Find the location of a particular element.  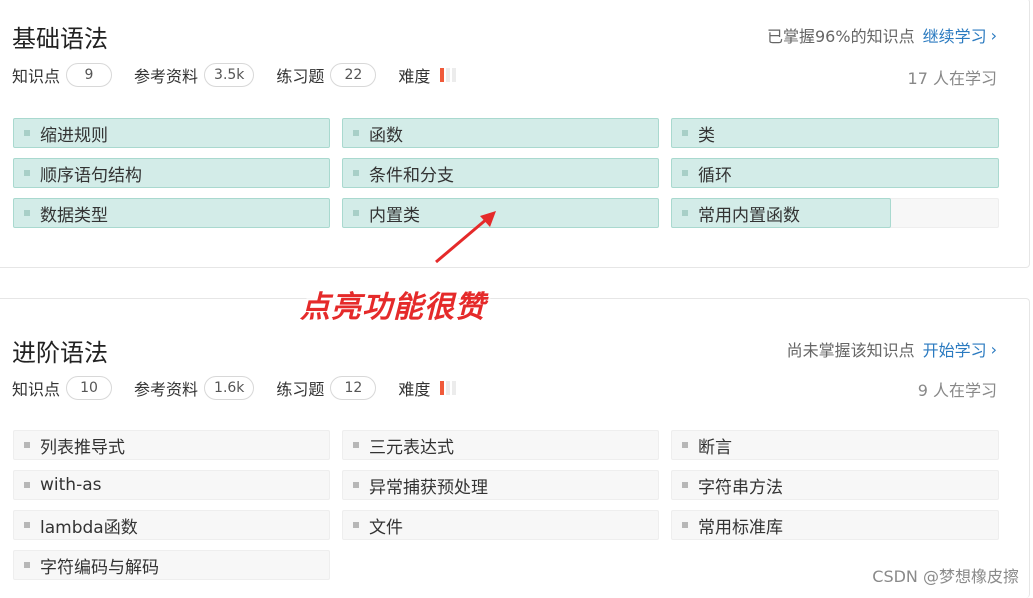

tag-label: 常用内置函数 is located at coordinates (749, 215).